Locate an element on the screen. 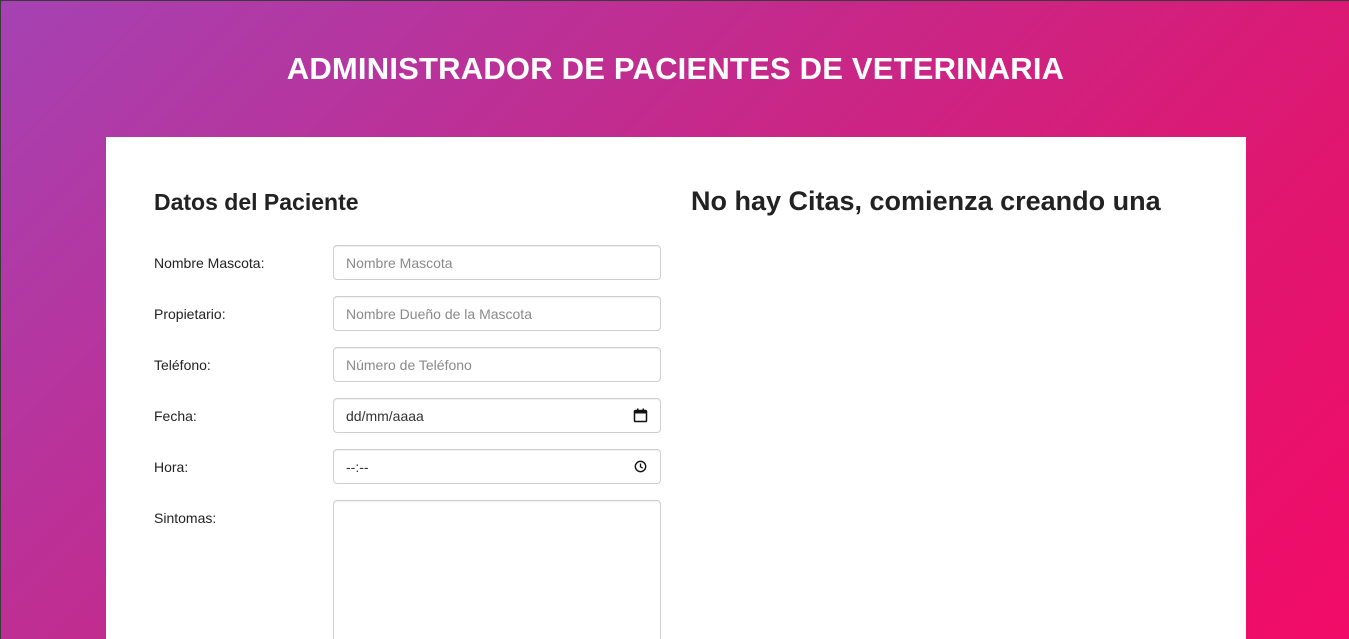 This screenshot has height=639, width=1349. mascota-input is located at coordinates (497, 262).